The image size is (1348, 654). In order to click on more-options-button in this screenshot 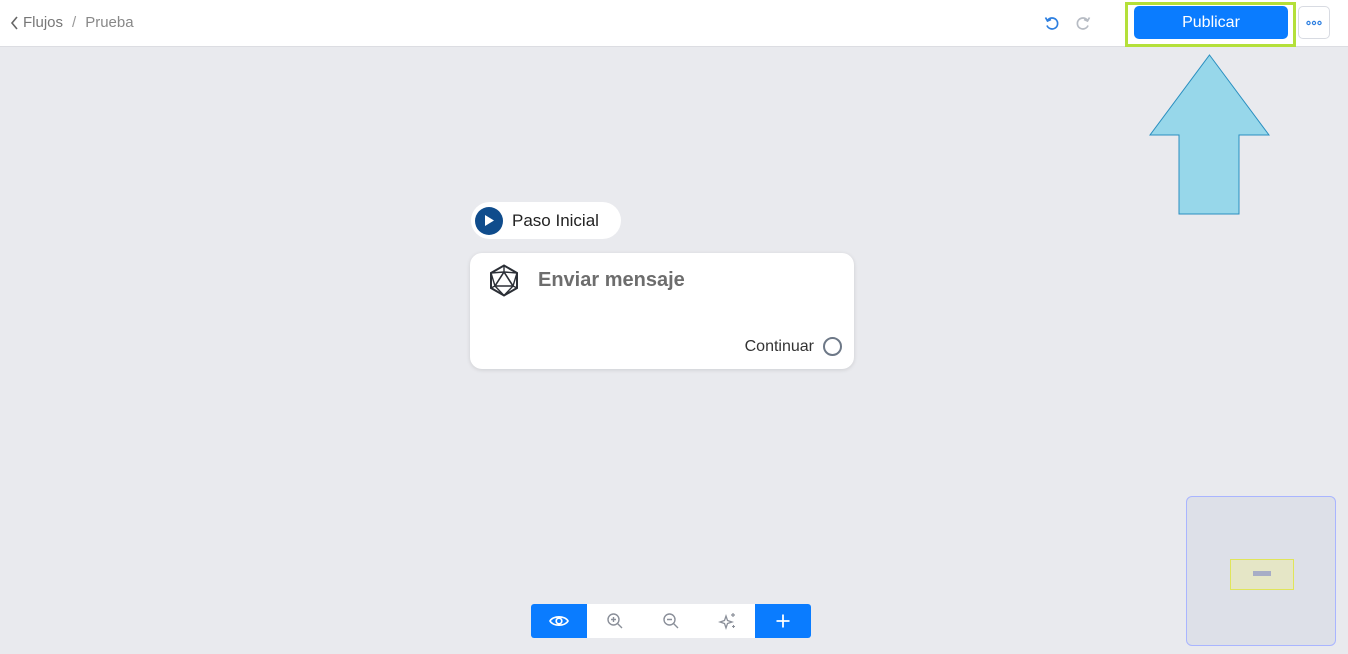, I will do `click(1314, 22)`.